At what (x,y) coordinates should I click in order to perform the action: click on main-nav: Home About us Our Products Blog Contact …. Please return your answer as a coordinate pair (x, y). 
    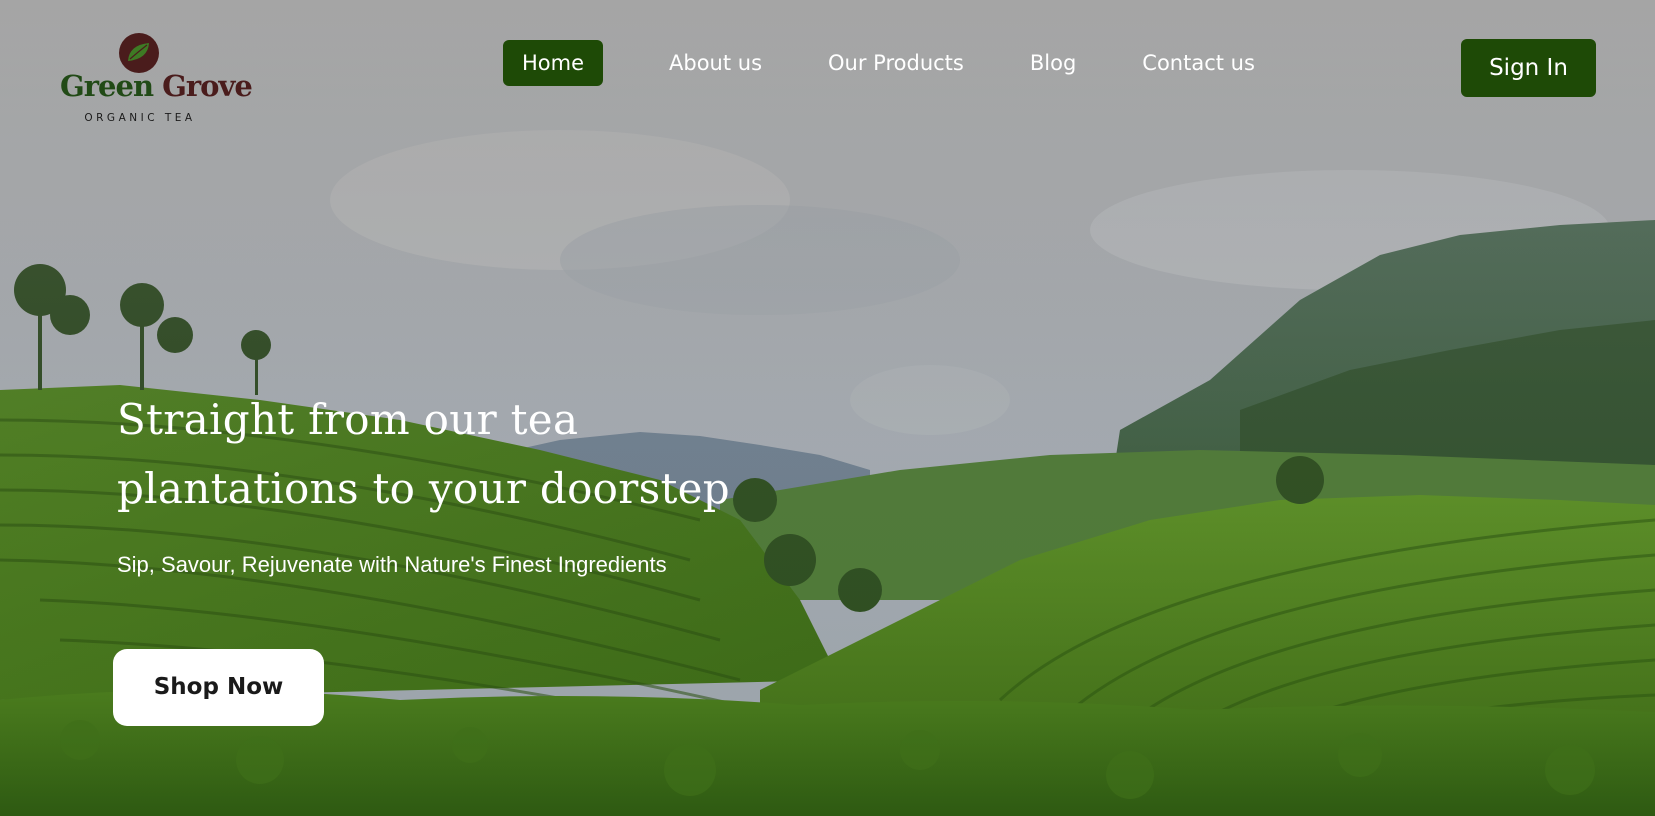
    Looking at the image, I should click on (902, 63).